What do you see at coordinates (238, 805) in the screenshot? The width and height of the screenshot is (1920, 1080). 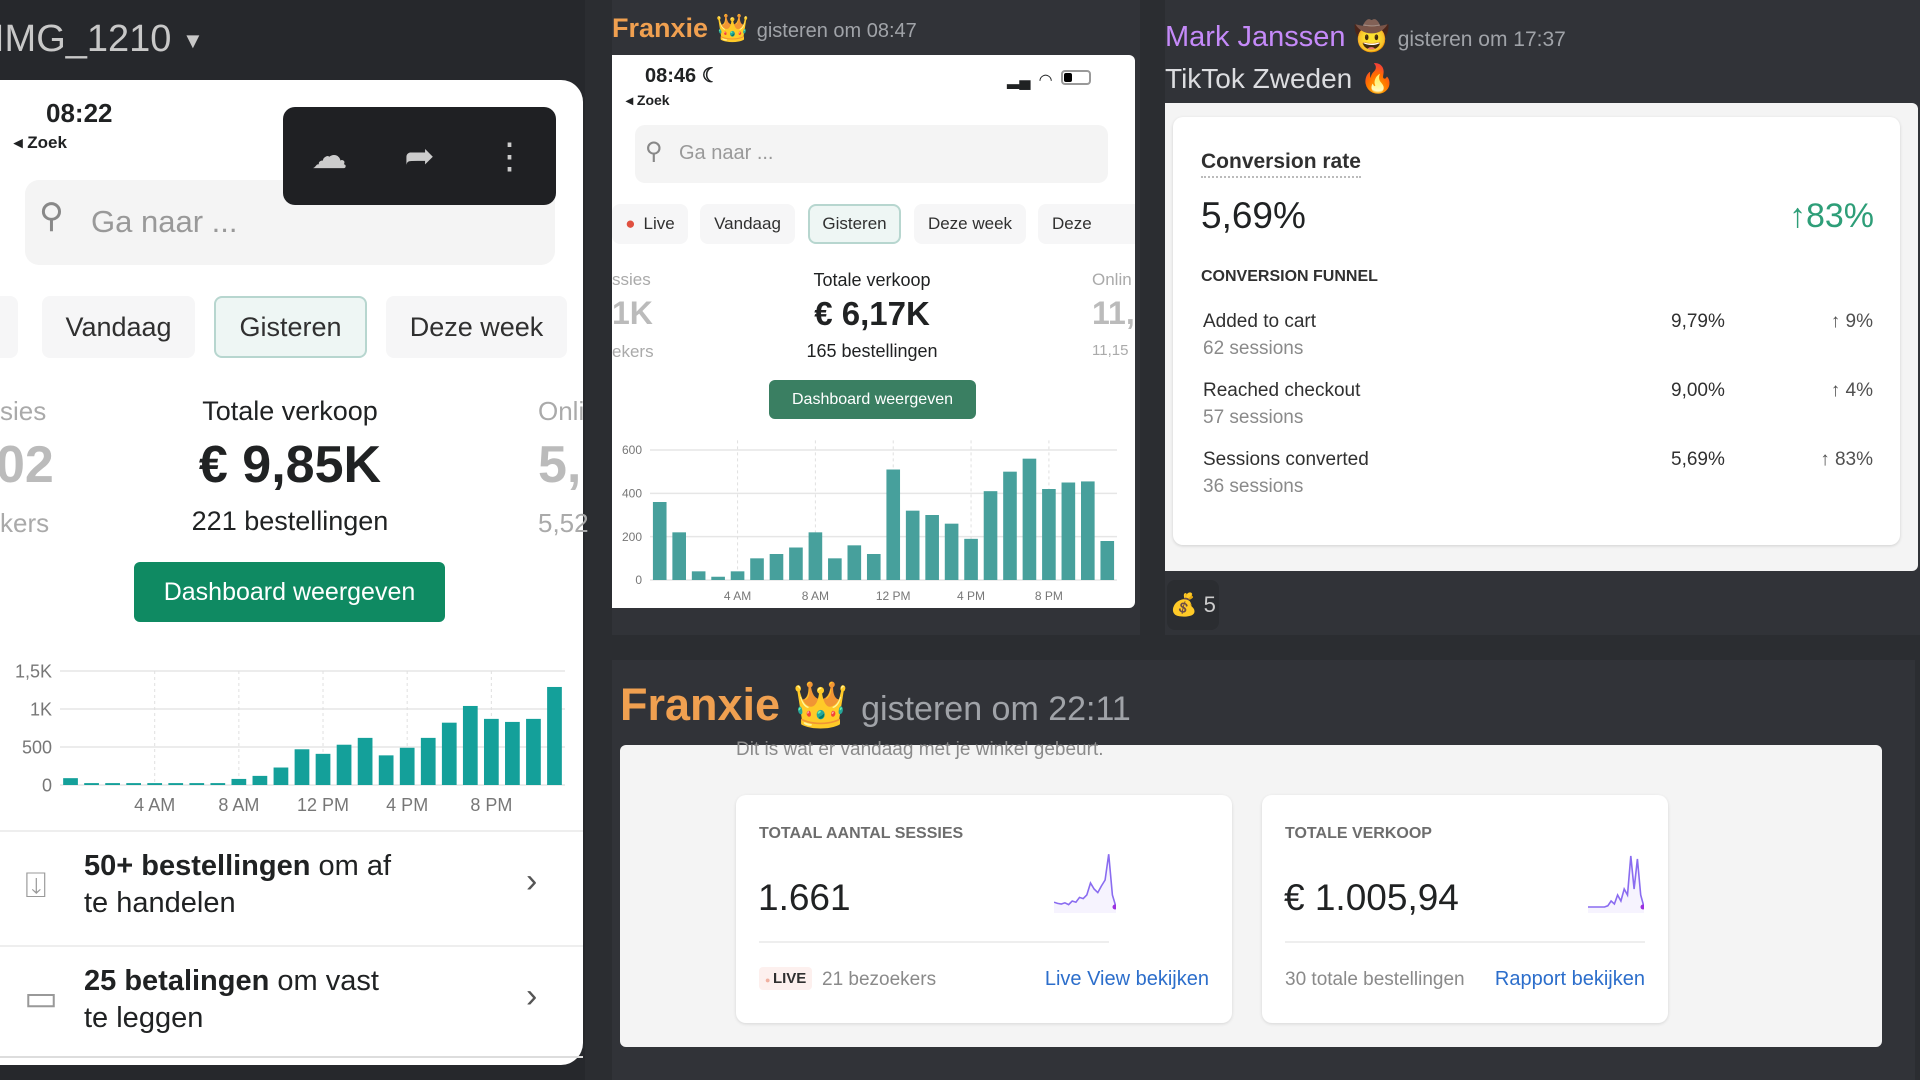 I see `x-tick-label: 8 AM` at bounding box center [238, 805].